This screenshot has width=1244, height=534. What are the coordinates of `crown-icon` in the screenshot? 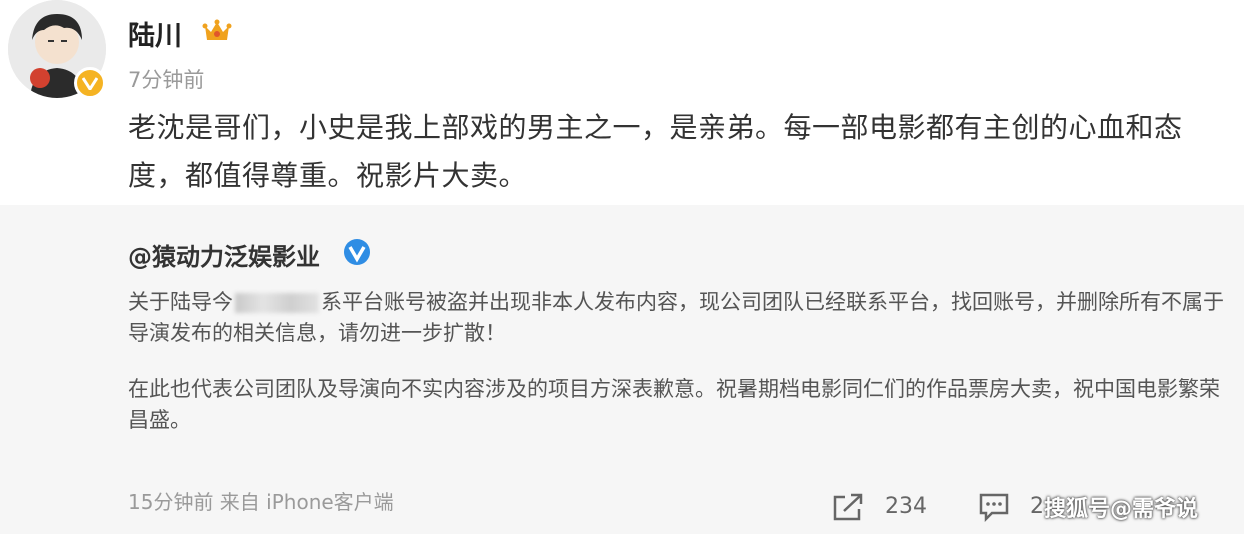 It's located at (217, 33).